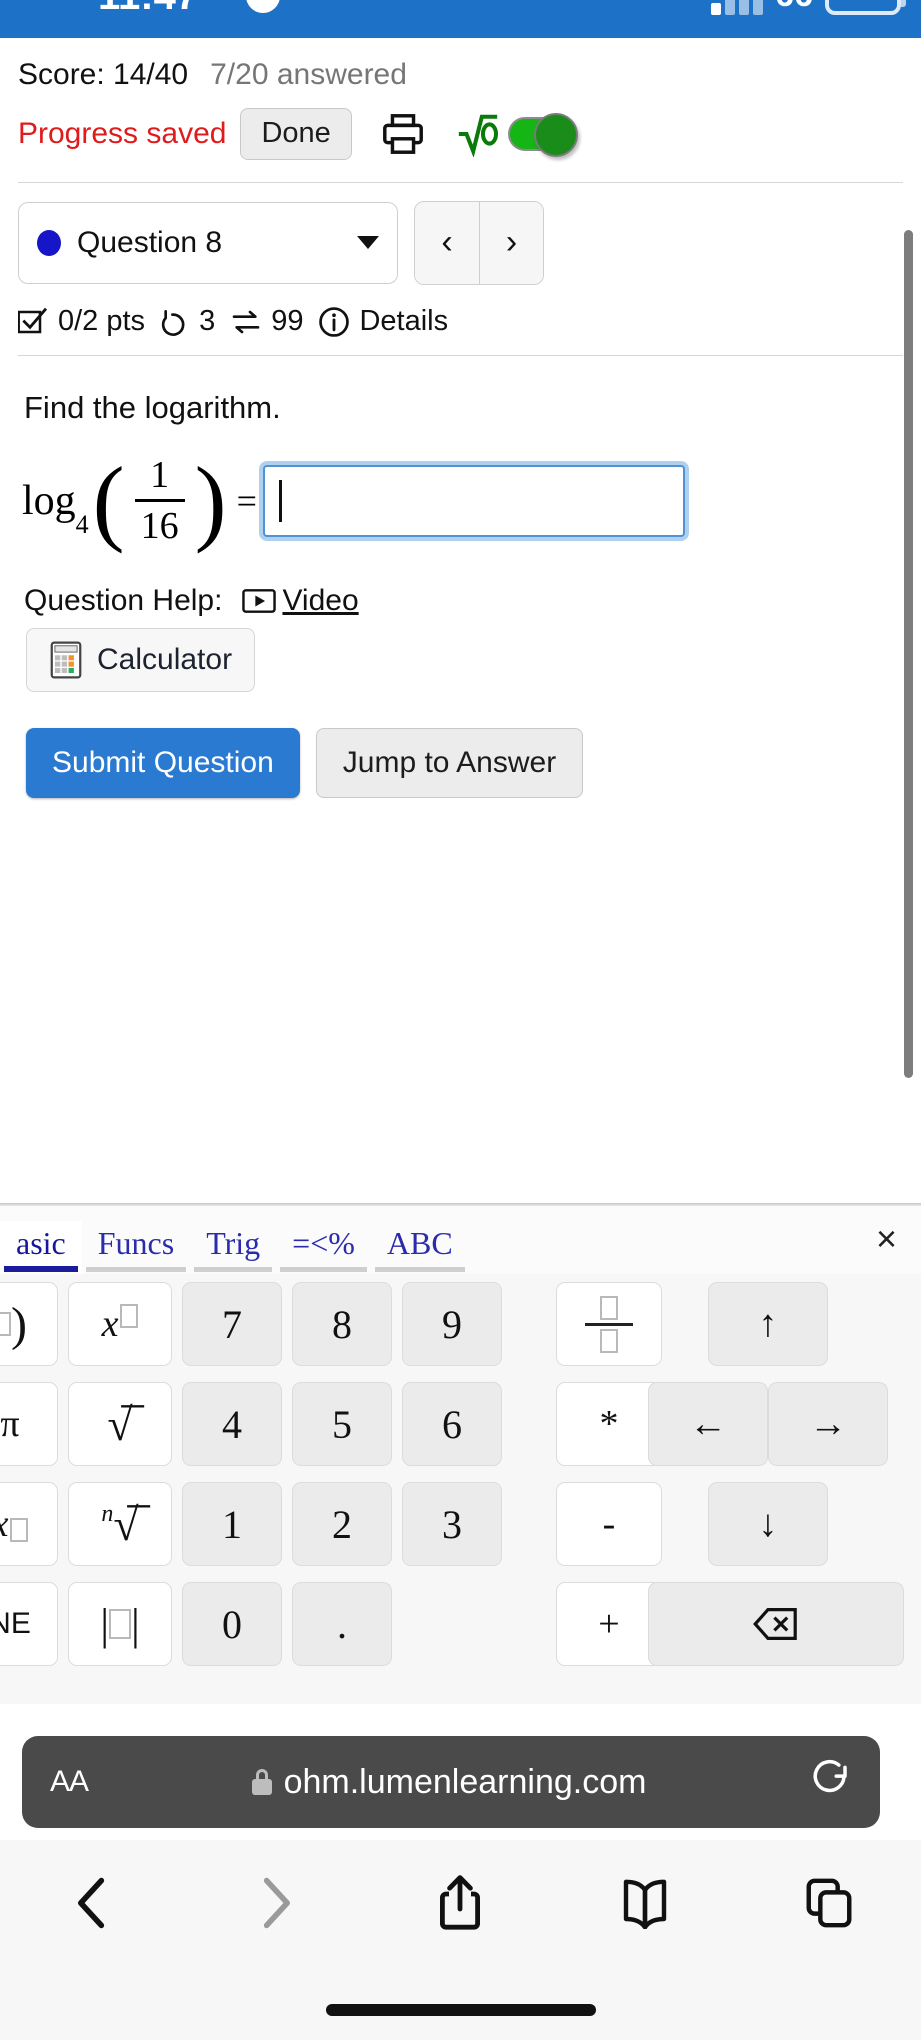  Describe the element at coordinates (886, 1239) in the screenshot. I see `close-keyboard-button: ×` at that location.